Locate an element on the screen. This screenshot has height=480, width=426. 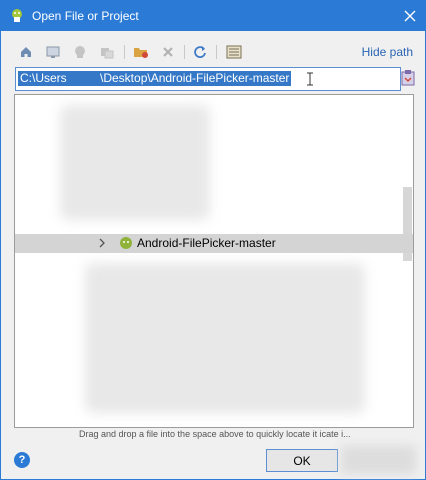
close-button is located at coordinates (410, 16).